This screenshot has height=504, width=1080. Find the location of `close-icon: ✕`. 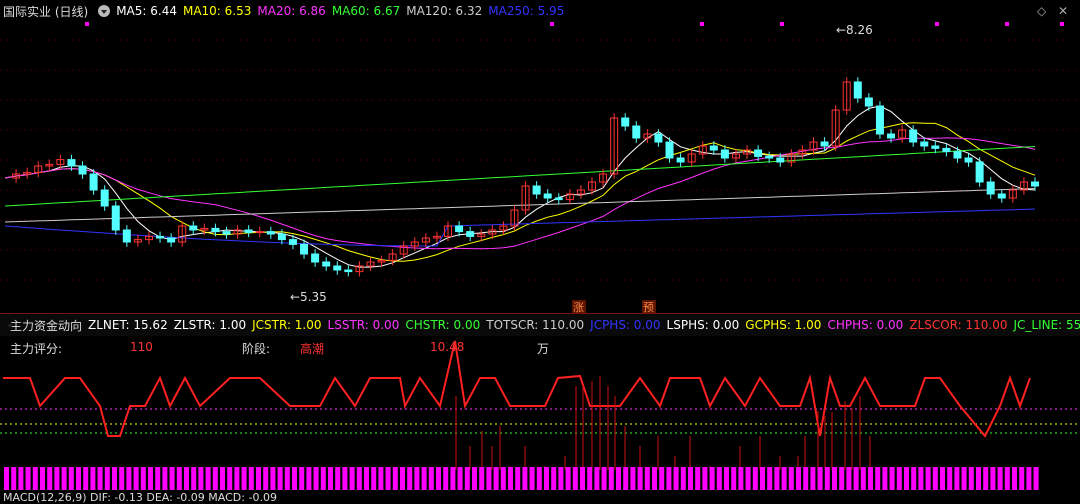

close-icon: ✕ is located at coordinates (1063, 11).